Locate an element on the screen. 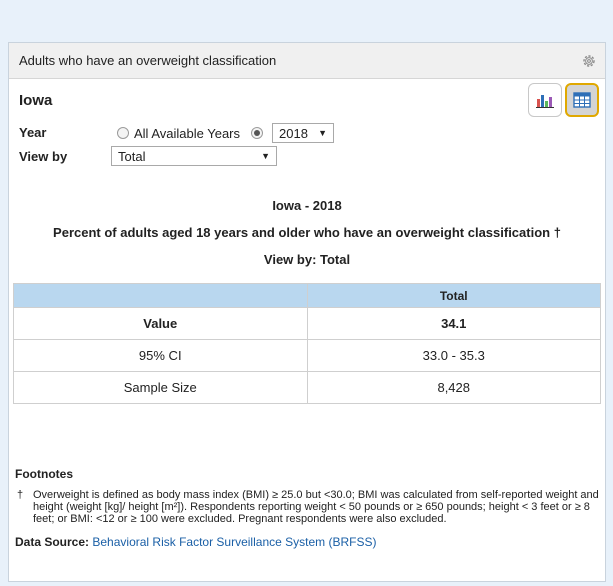 This screenshot has width=613, height=586. table-header-row: Total is located at coordinates (307, 295).